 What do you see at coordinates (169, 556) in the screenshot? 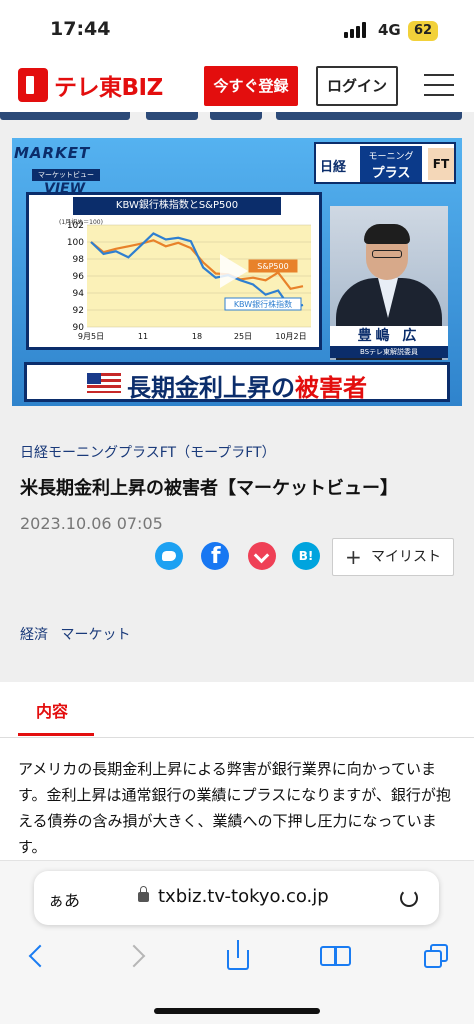
I see `twitter-share-icon` at bounding box center [169, 556].